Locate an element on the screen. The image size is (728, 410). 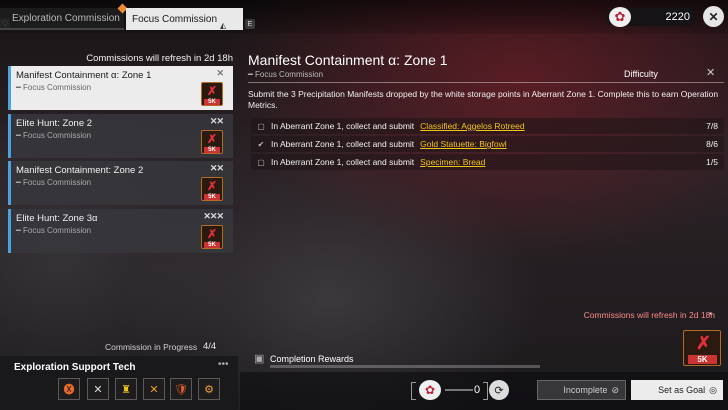
incomplete-label: Incomplete is located at coordinates (585, 390).